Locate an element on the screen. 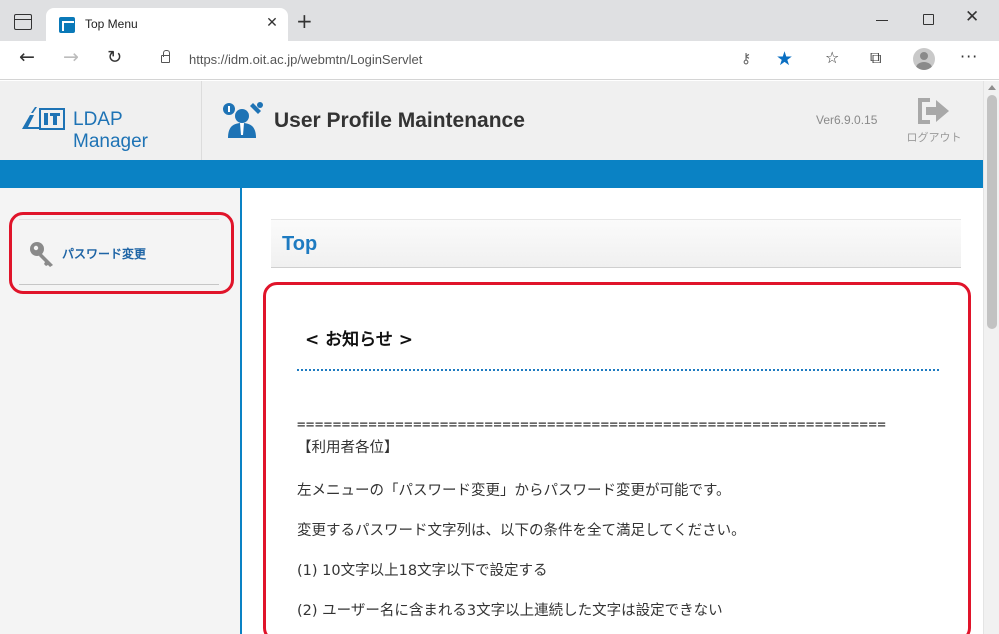 The width and height of the screenshot is (999, 634). notice-line-menu-hint: 左メニューの「パスワード変更」からパスワード変更が可能です。 is located at coordinates (514, 491).